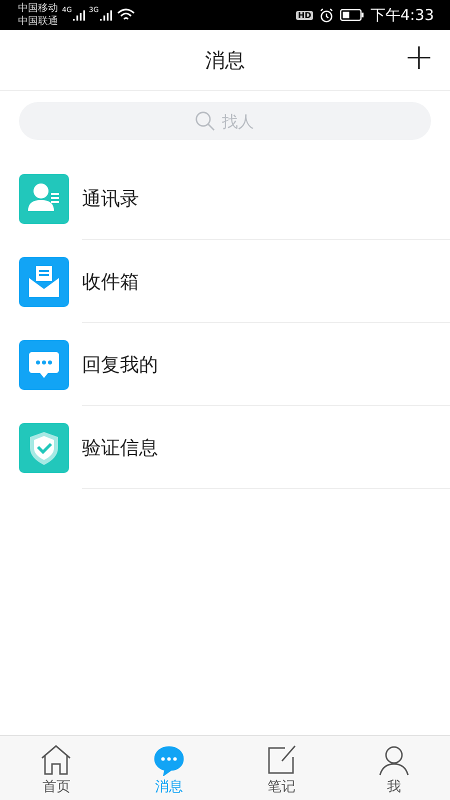 The width and height of the screenshot is (450, 800). Describe the element at coordinates (225, 281) in the screenshot. I see `menu-item: 收件箱` at that location.